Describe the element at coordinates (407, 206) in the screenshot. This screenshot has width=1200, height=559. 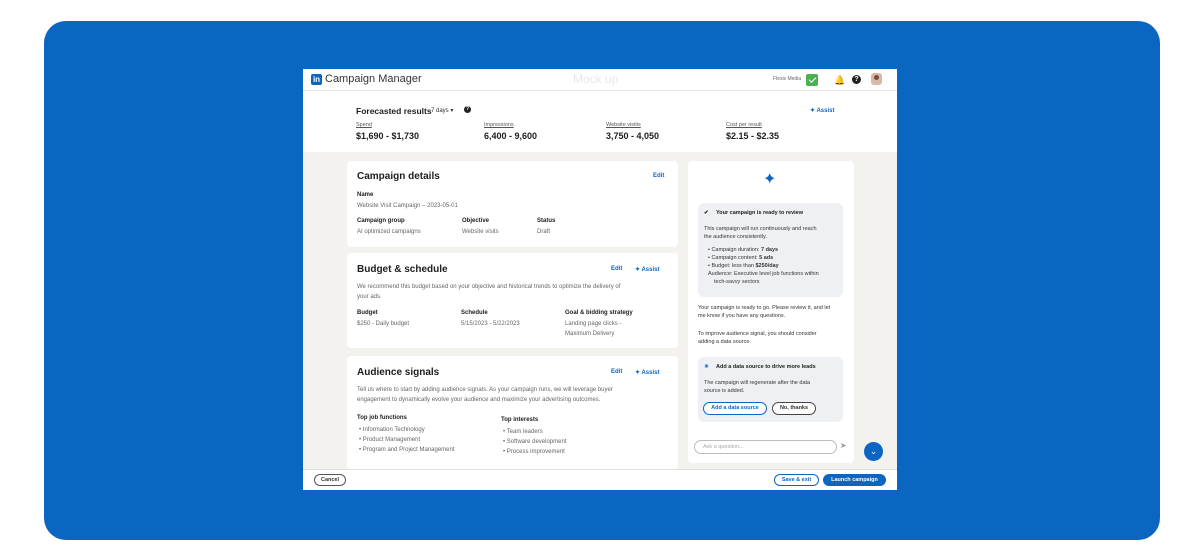
I see `name-value: Website Visit Campaign – 2023-05-01` at that location.